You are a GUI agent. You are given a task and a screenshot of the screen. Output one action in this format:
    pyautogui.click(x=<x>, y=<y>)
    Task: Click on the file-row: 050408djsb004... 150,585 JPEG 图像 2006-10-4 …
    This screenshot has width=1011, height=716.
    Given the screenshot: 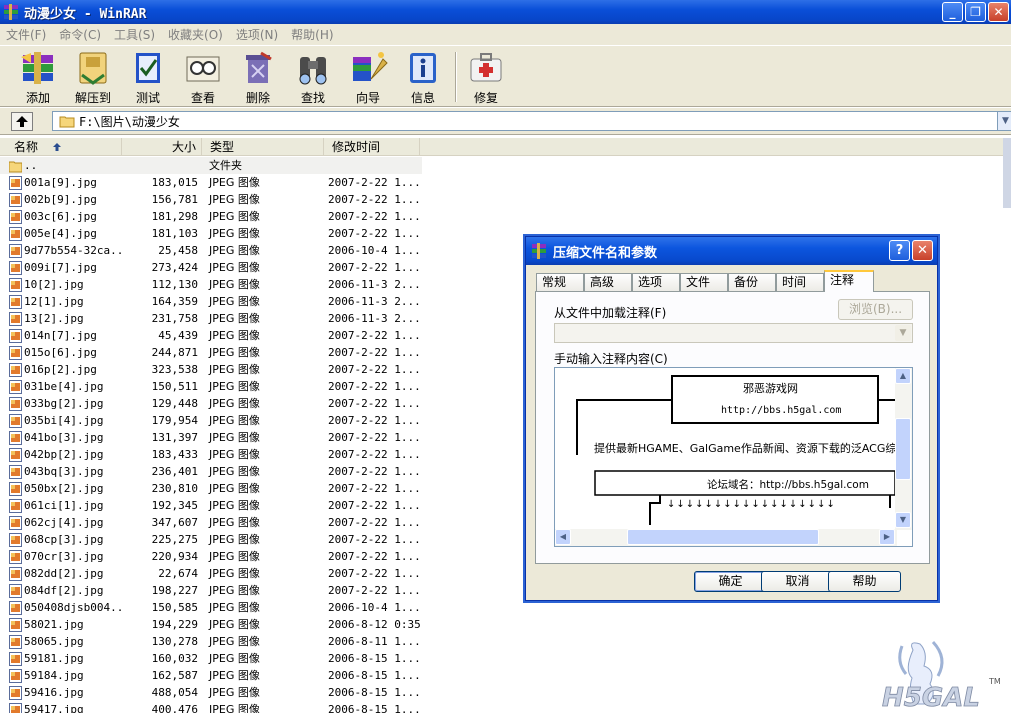 What is the action you would take?
    pyautogui.click(x=215, y=607)
    